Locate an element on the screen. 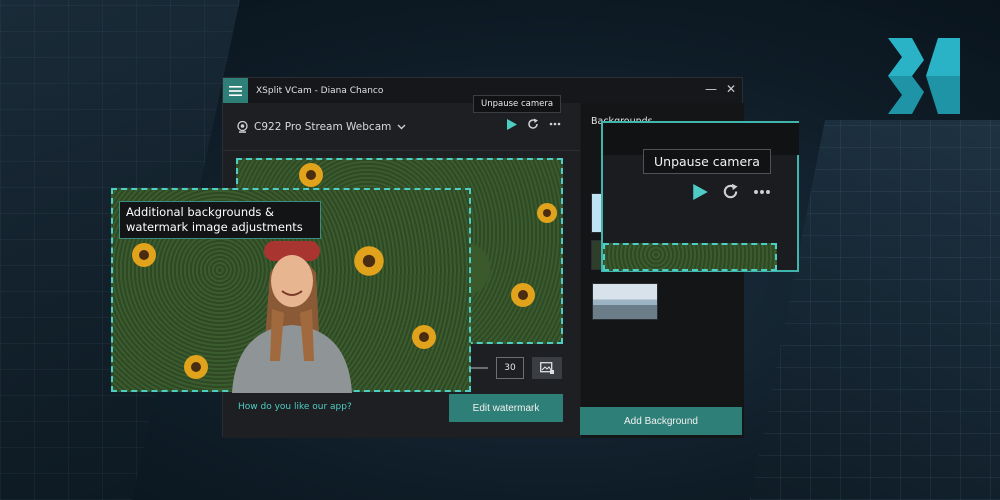 This screenshot has height=500, width=1000. image-edit-button is located at coordinates (547, 368).